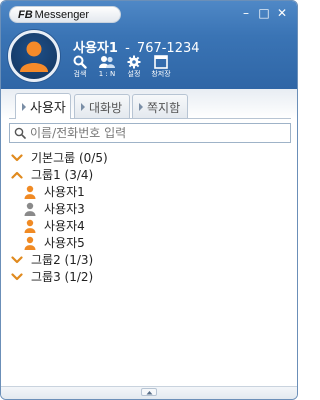 Image resolution: width=320 pixels, height=400 pixels. I want to click on window-save-tool-button: 창저장, so click(161, 69).